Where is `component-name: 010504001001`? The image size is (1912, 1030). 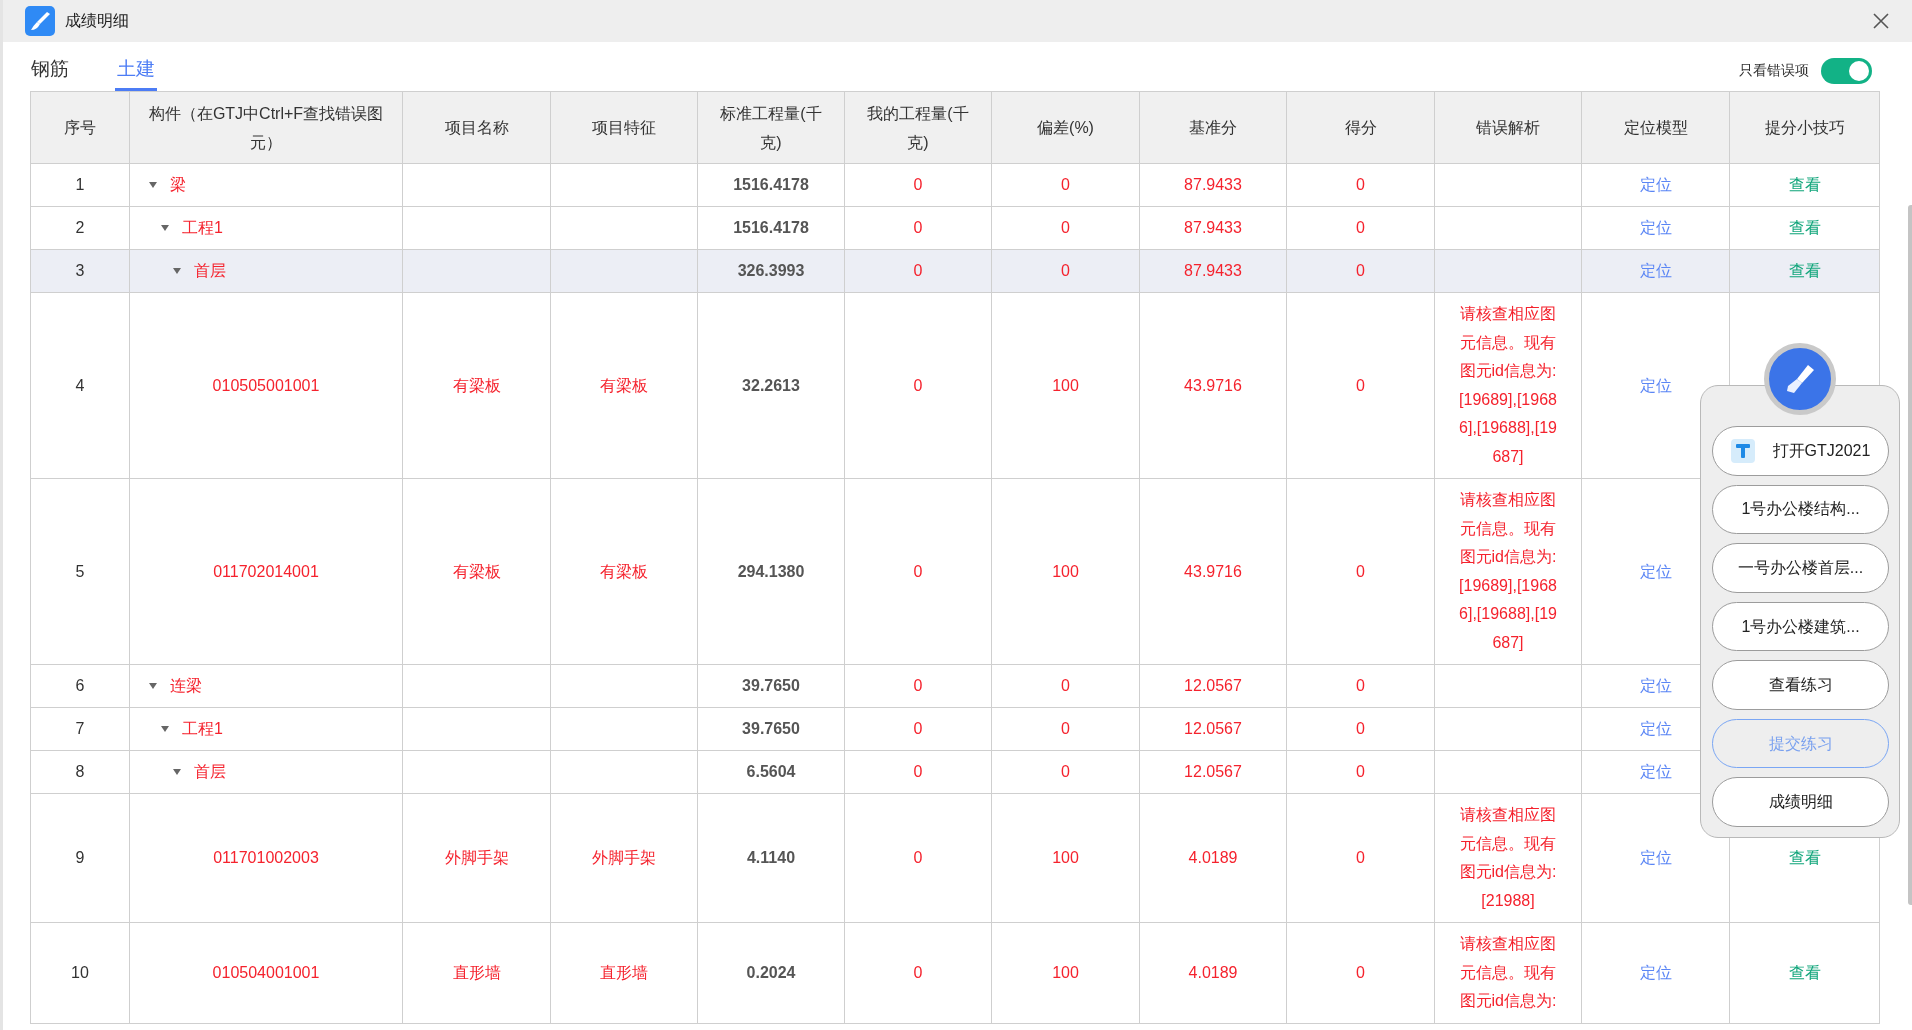
component-name: 010504001001 is located at coordinates (266, 972).